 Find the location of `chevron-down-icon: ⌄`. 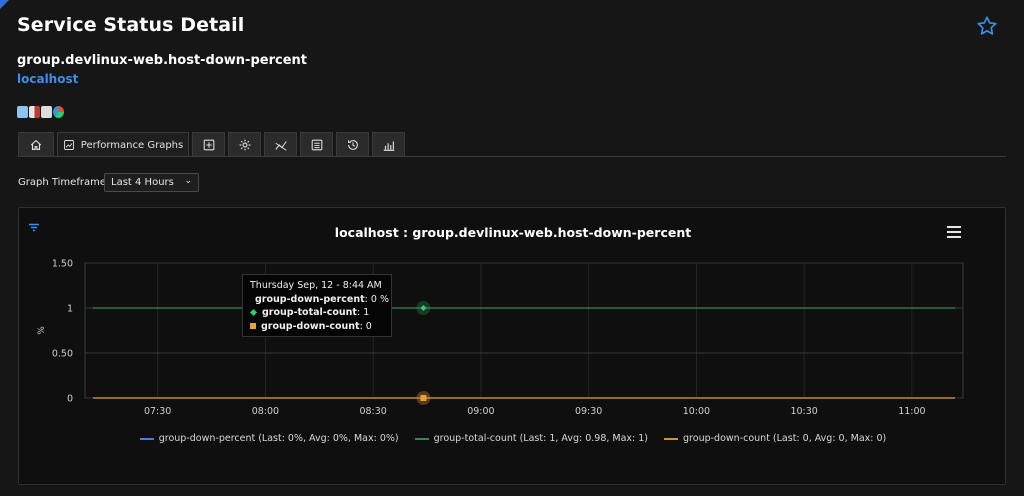

chevron-down-icon: ⌄ is located at coordinates (188, 181).